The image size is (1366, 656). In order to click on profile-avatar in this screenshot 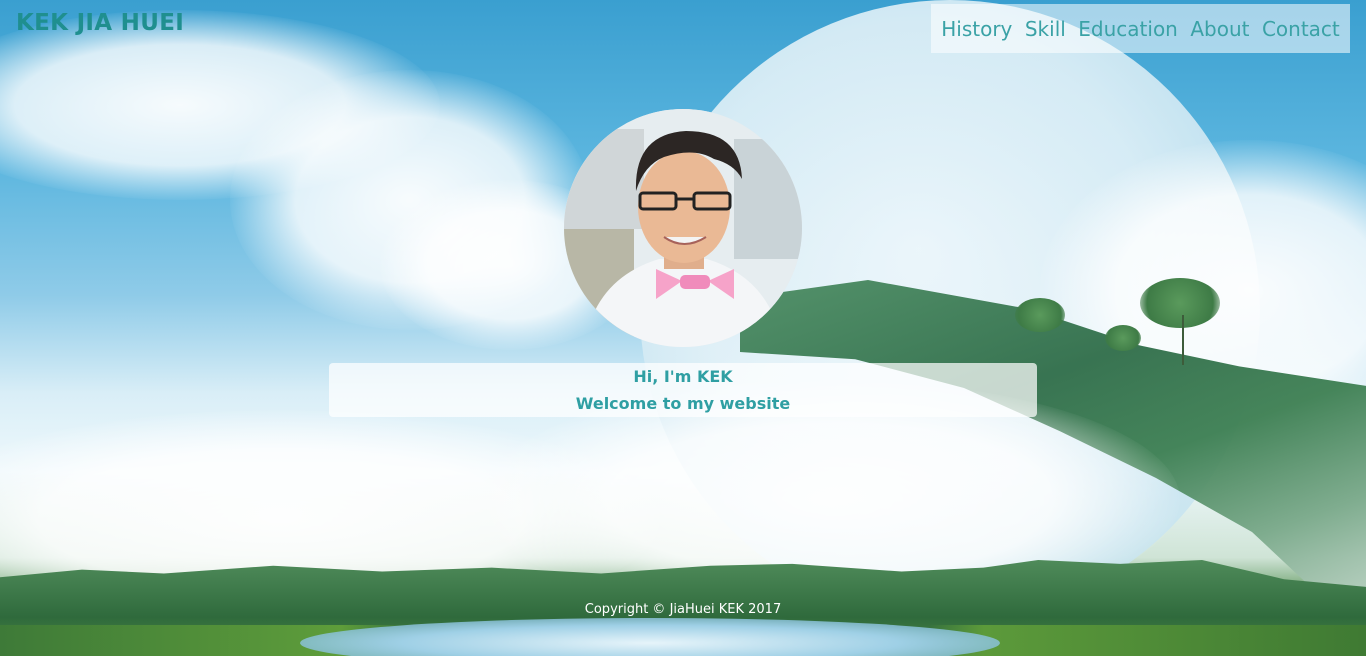, I will do `click(683, 228)`.